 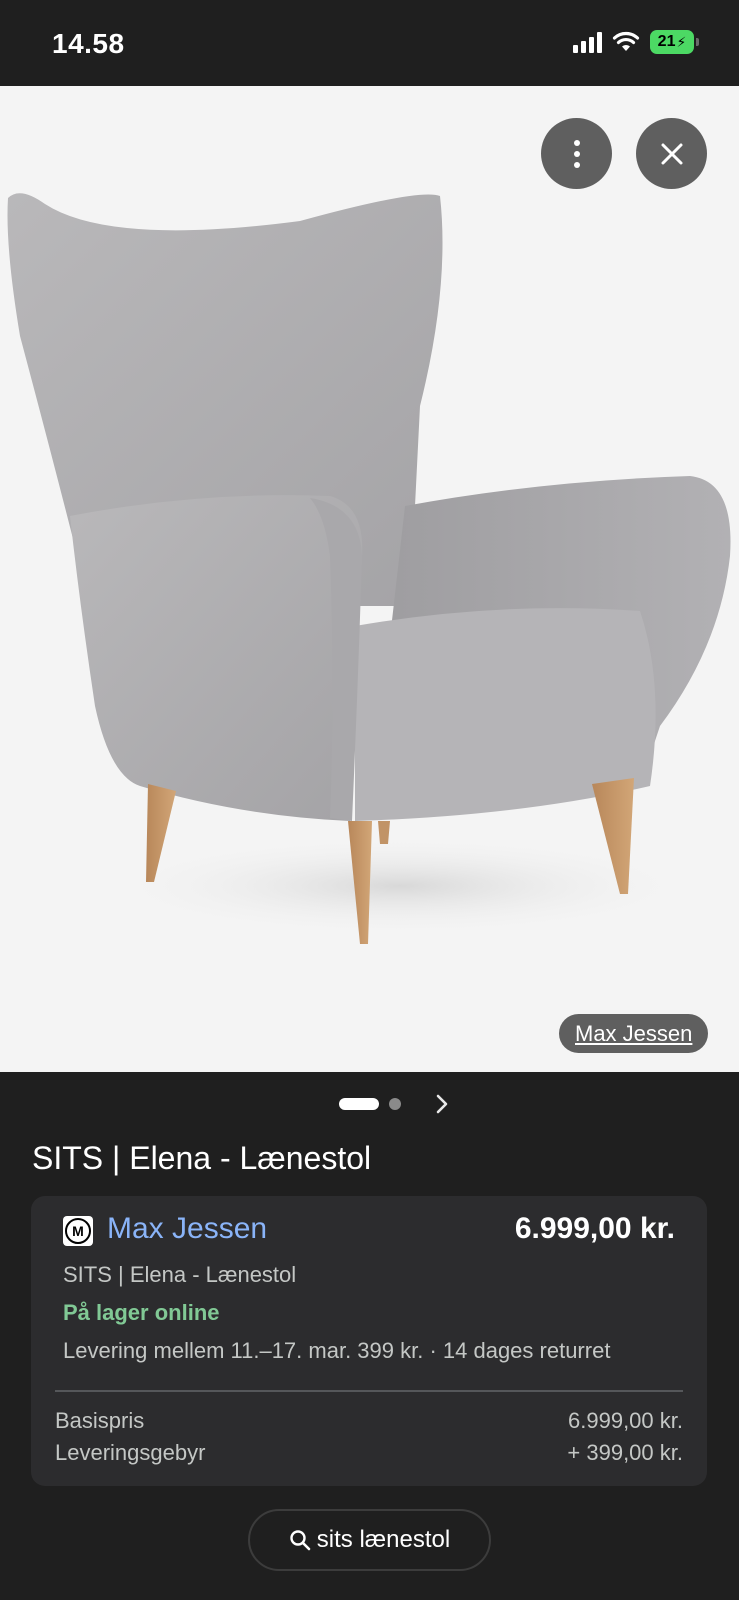 I want to click on status-icons: 21 ⚡, so click(x=636, y=42).